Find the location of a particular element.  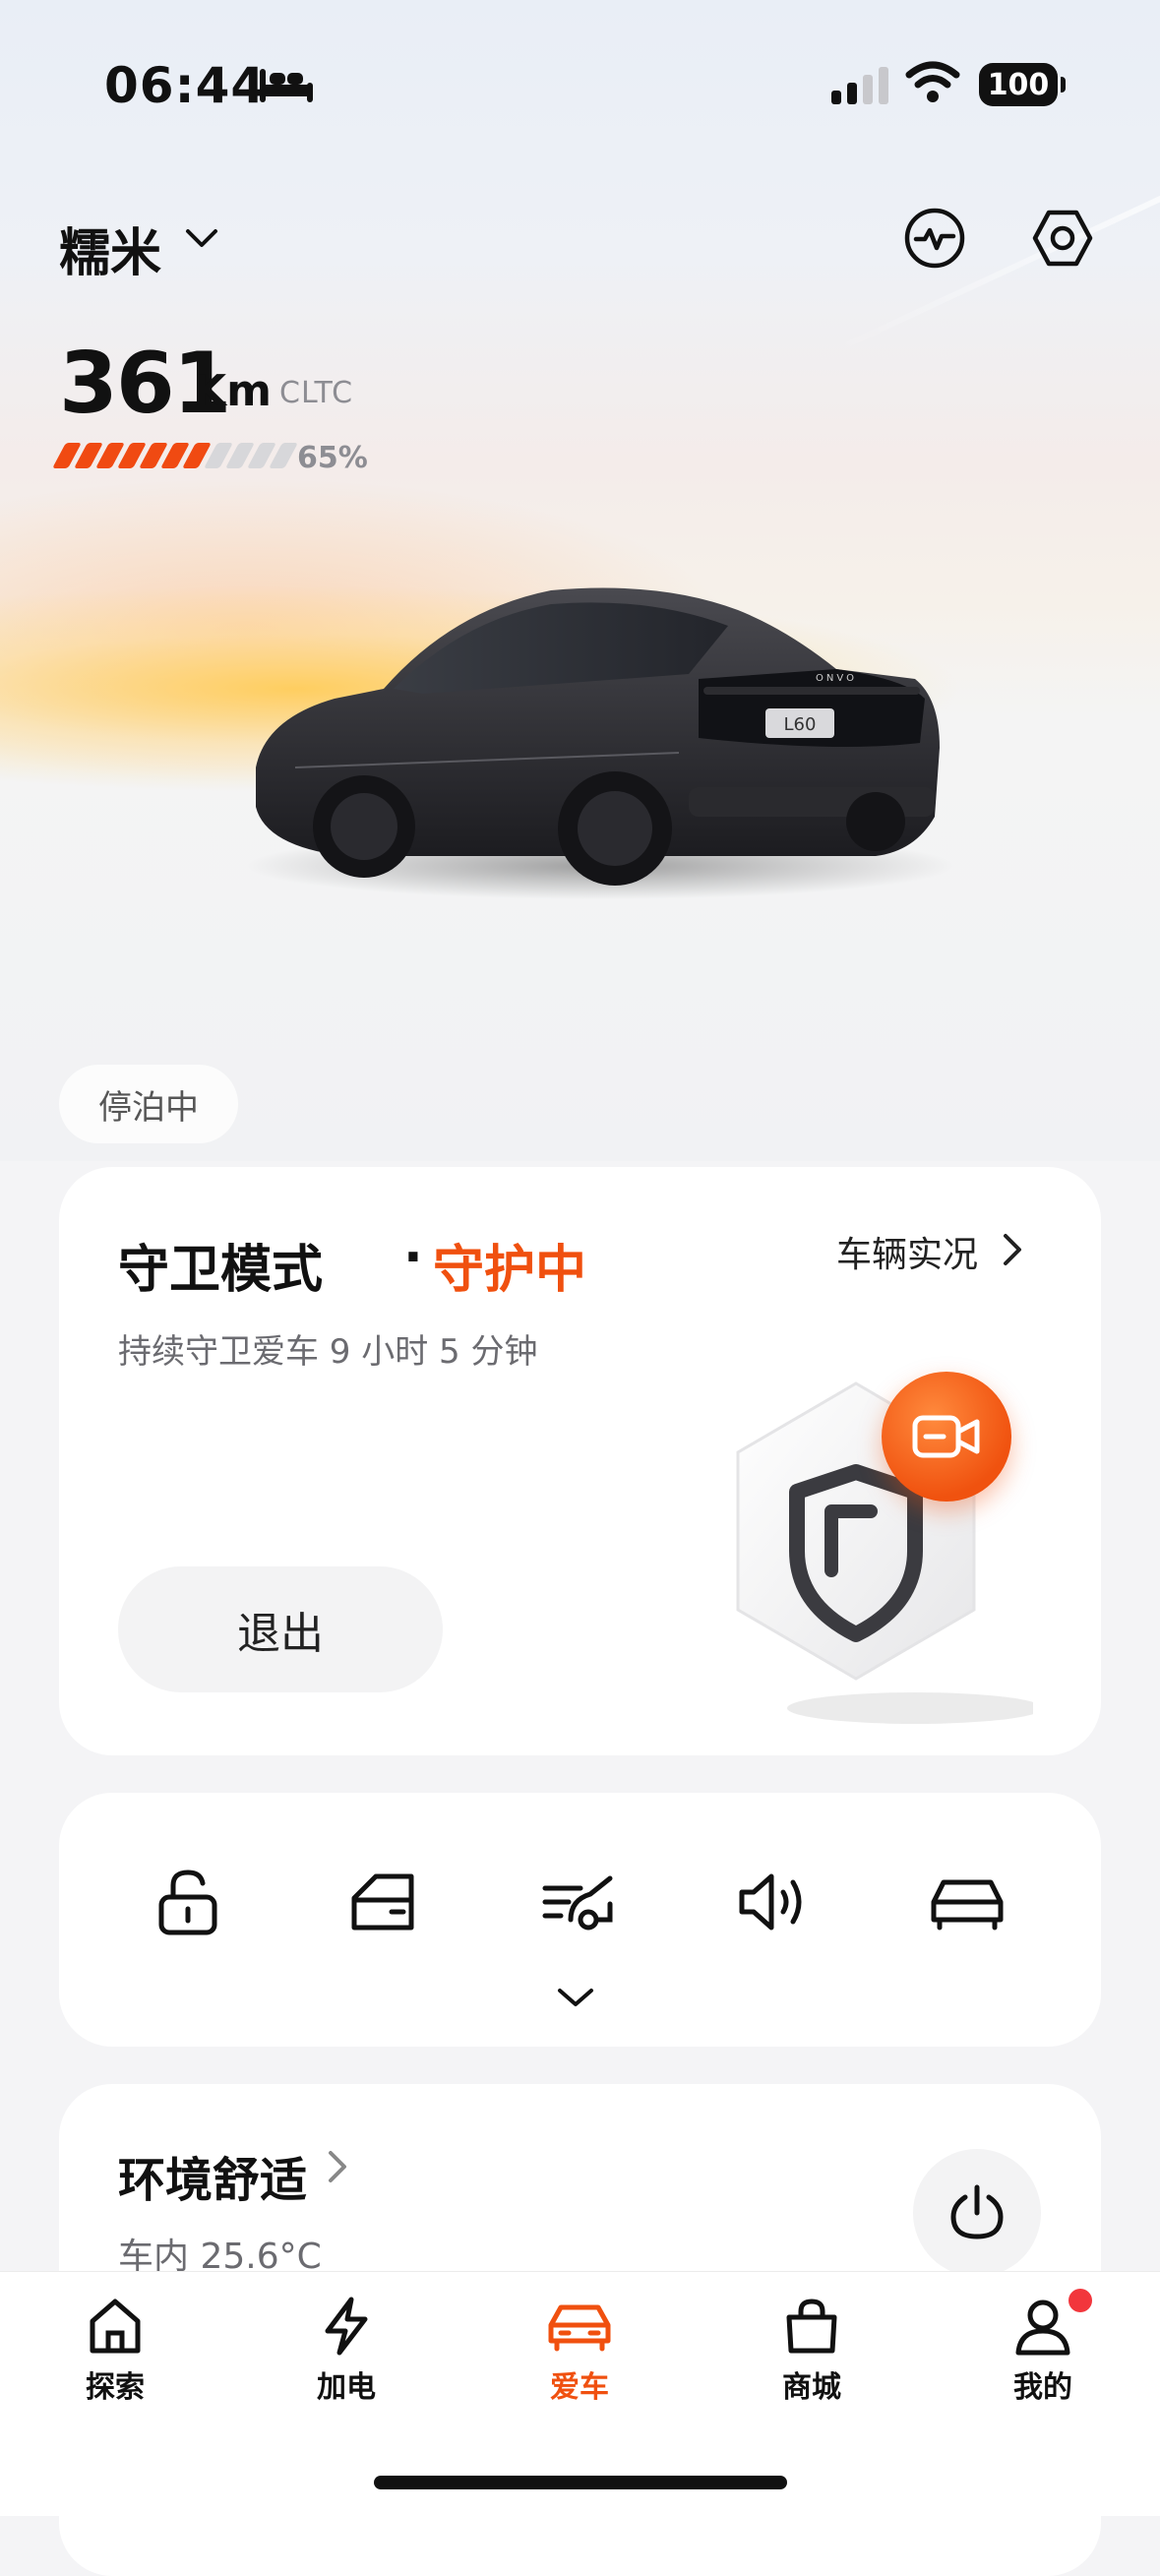

range-standard: CLTC is located at coordinates (316, 393).